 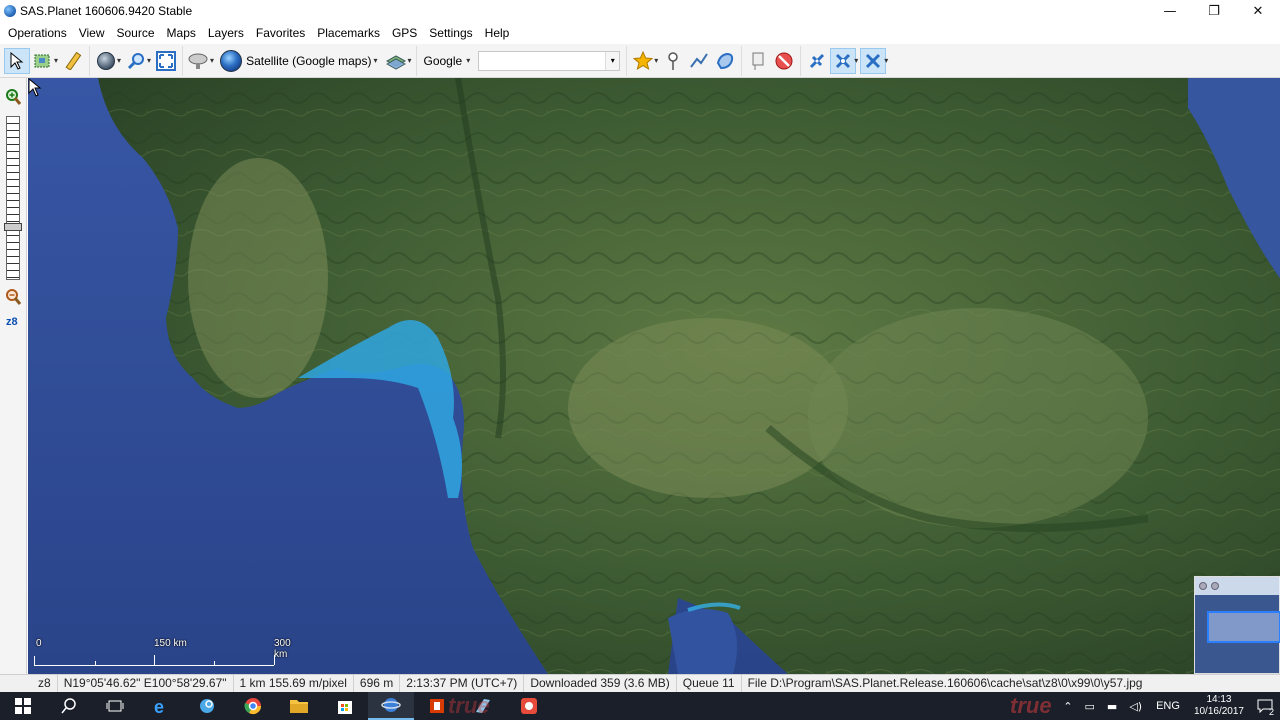 What do you see at coordinates (404, 33) in the screenshot?
I see `menu-gps: GPS` at bounding box center [404, 33].